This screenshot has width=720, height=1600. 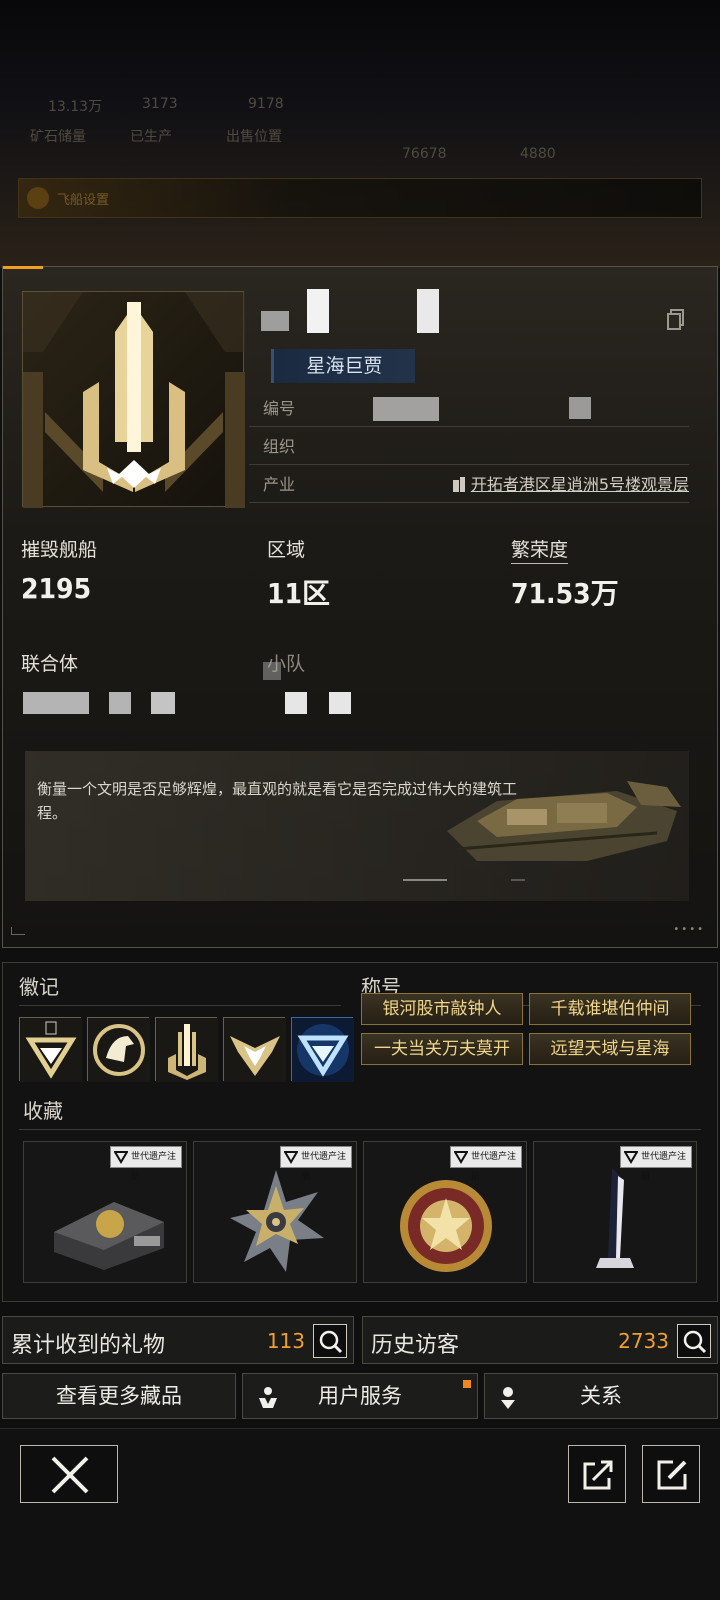 I want to click on industry-row: 产业 开拓者港区星逍洲5号楼观景层, so click(x=469, y=485).